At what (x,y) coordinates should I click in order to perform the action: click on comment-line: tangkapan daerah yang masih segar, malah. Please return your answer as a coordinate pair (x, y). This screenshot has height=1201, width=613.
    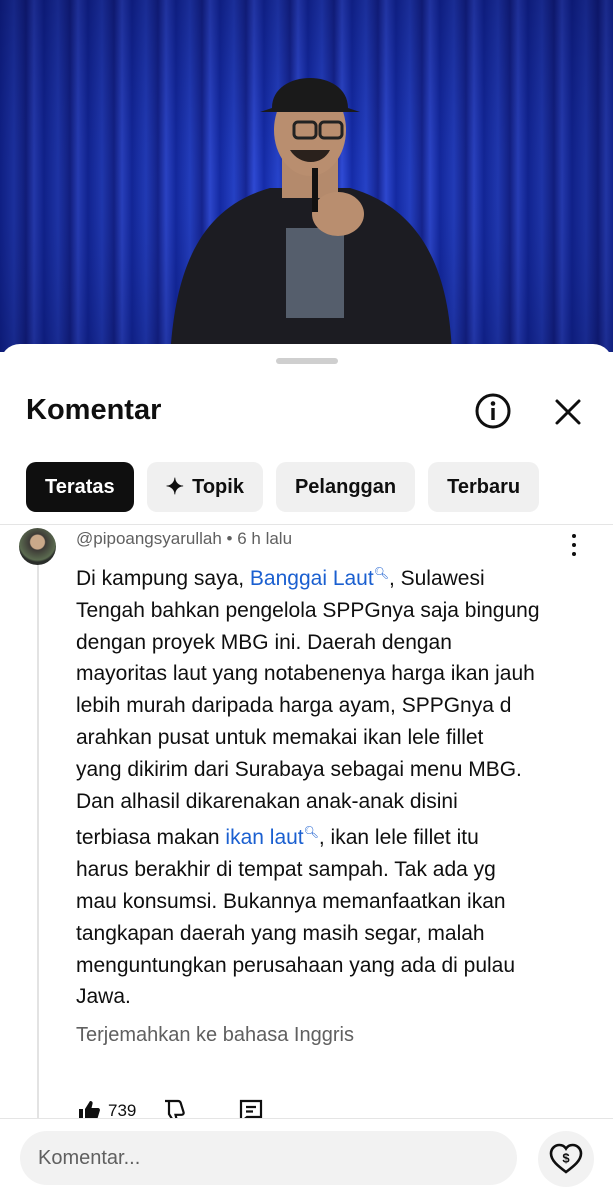
    Looking at the image, I should click on (280, 933).